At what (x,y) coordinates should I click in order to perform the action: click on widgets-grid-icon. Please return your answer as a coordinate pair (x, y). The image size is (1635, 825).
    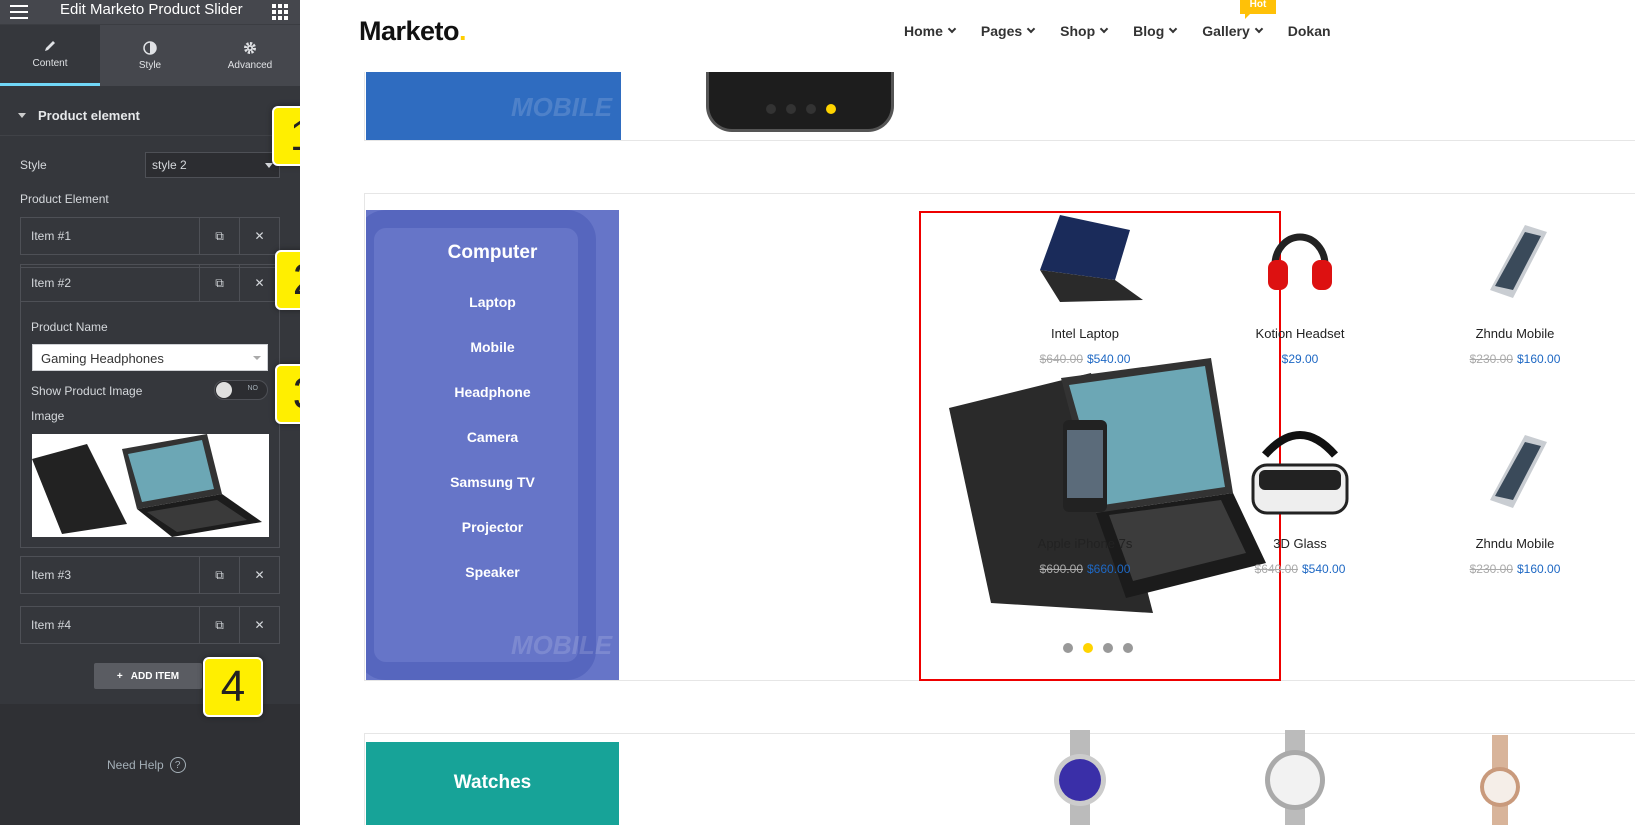
    Looking at the image, I should click on (280, 12).